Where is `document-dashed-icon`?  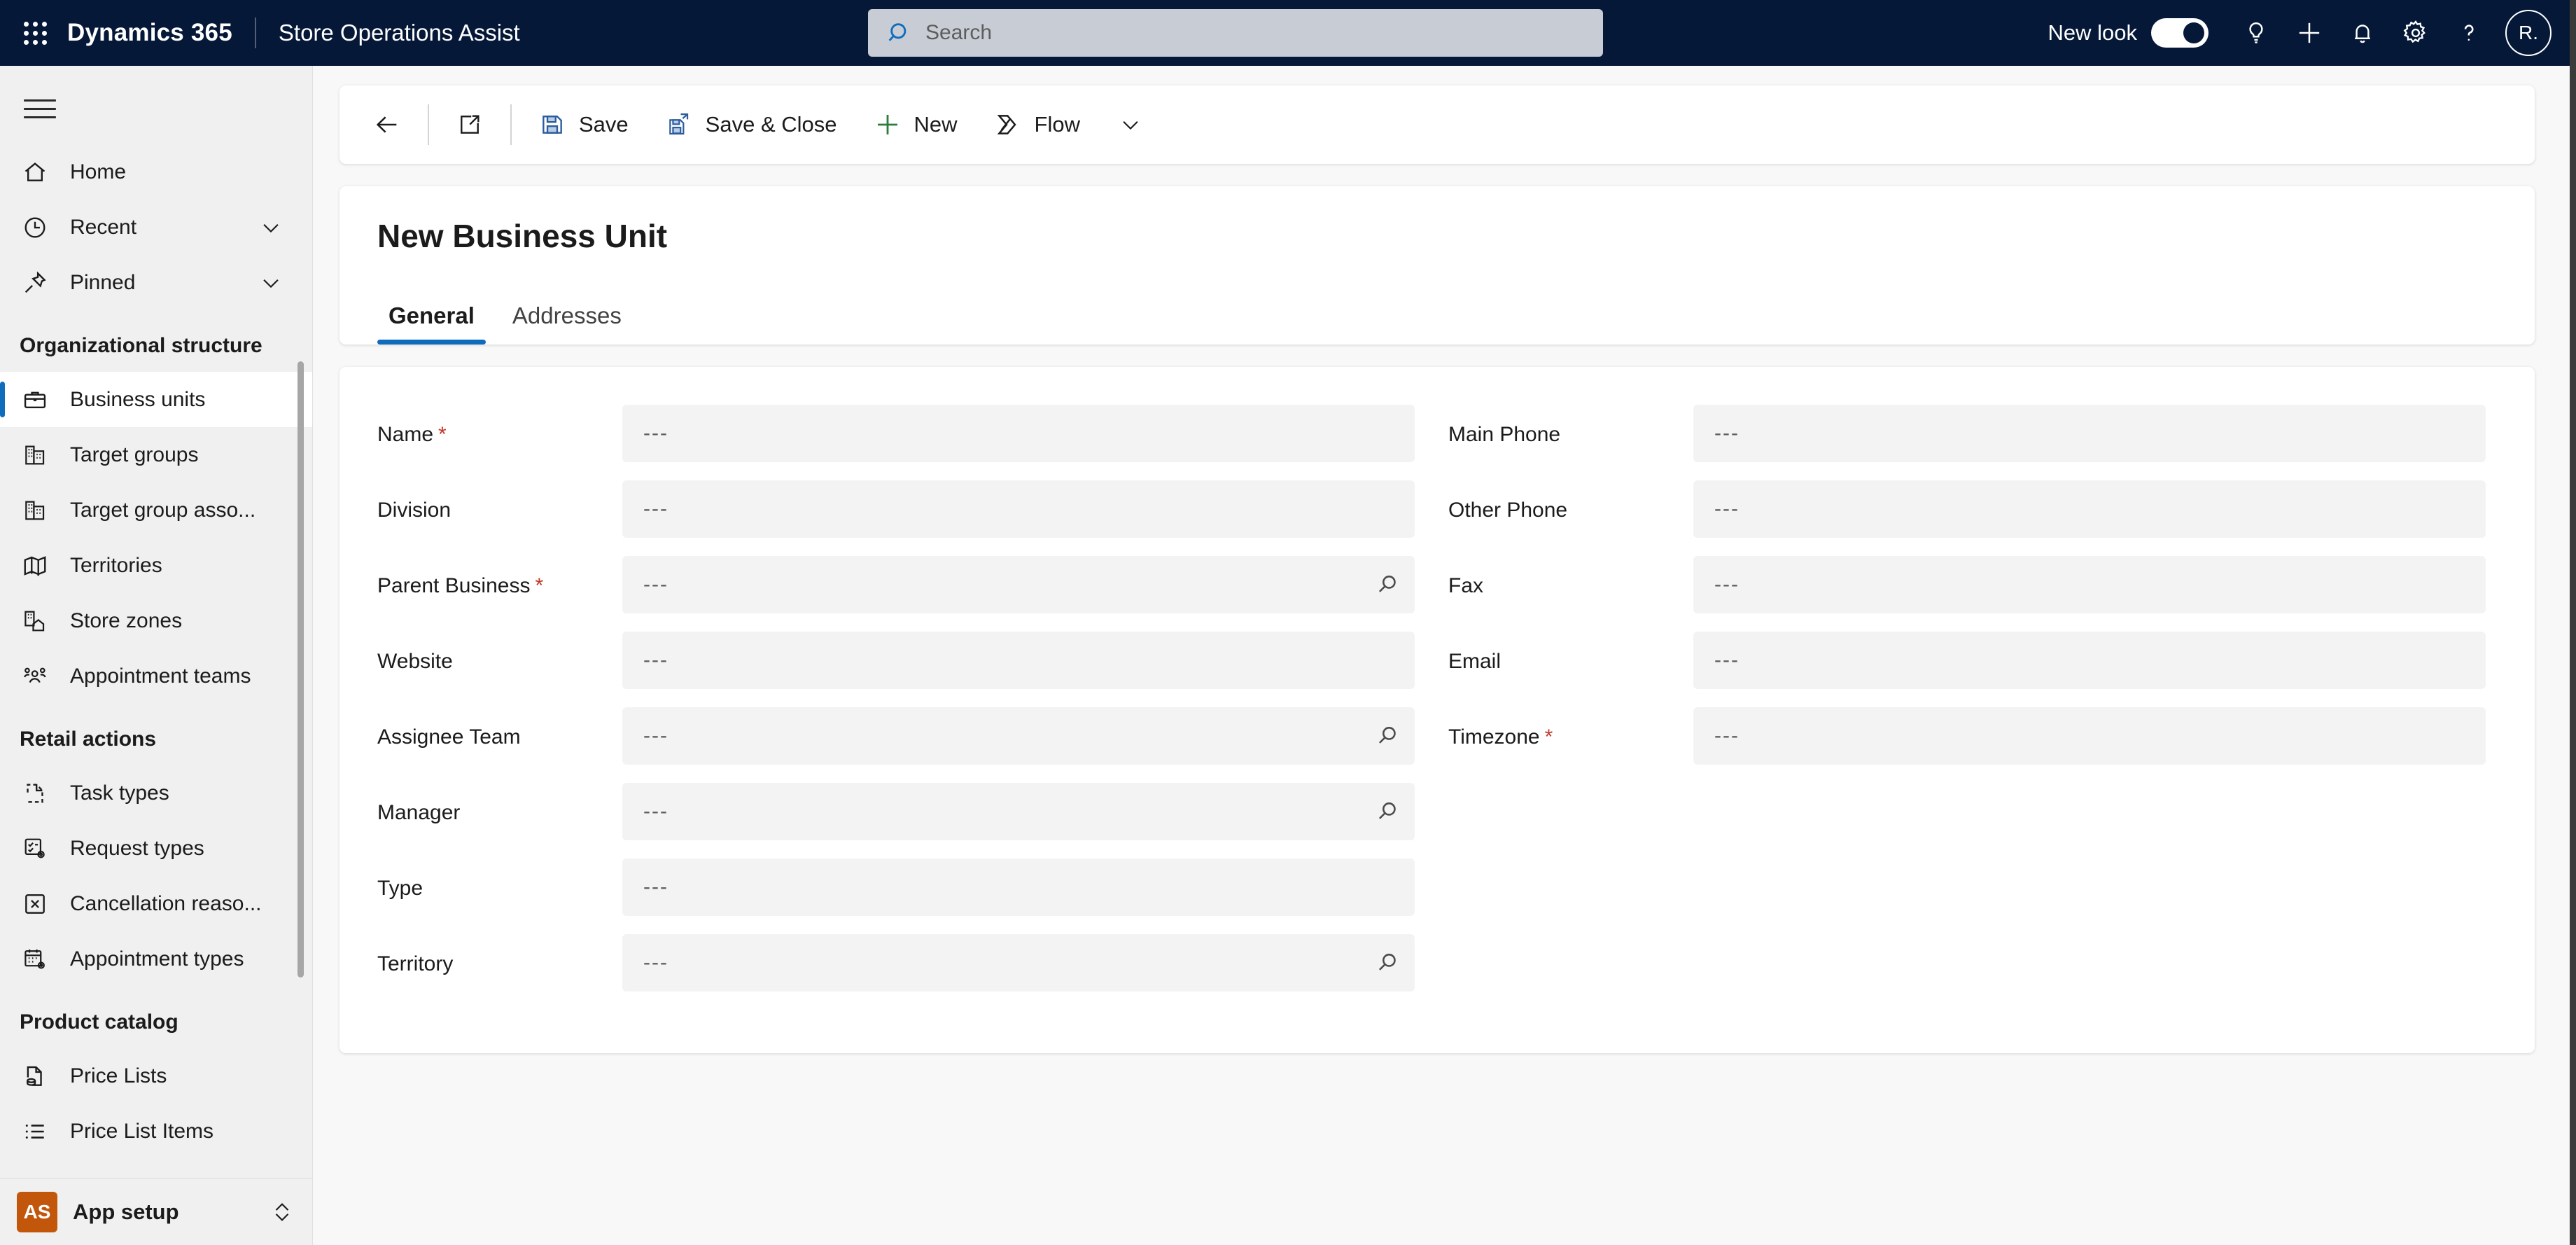 document-dashed-icon is located at coordinates (35, 793).